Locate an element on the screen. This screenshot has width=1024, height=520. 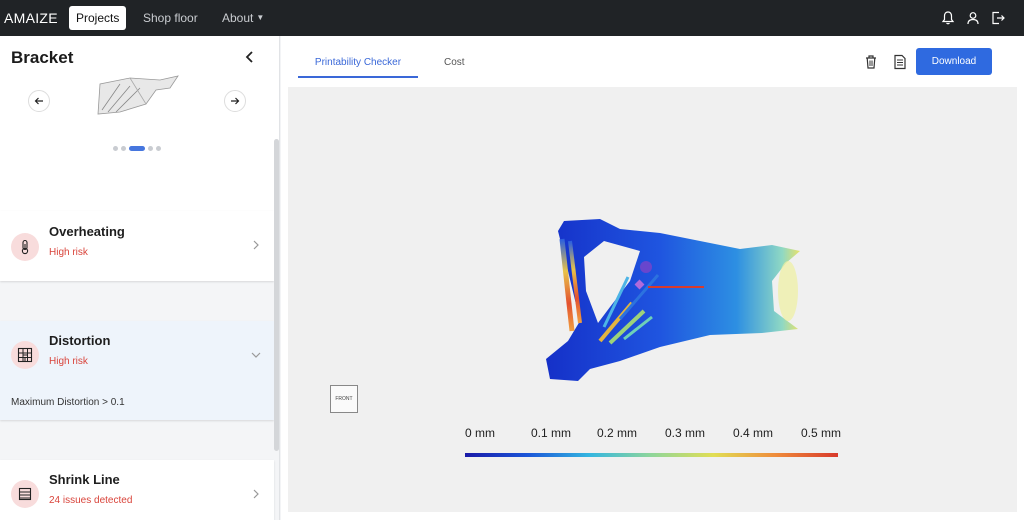
carousel-prev-button is located at coordinates (39, 101).